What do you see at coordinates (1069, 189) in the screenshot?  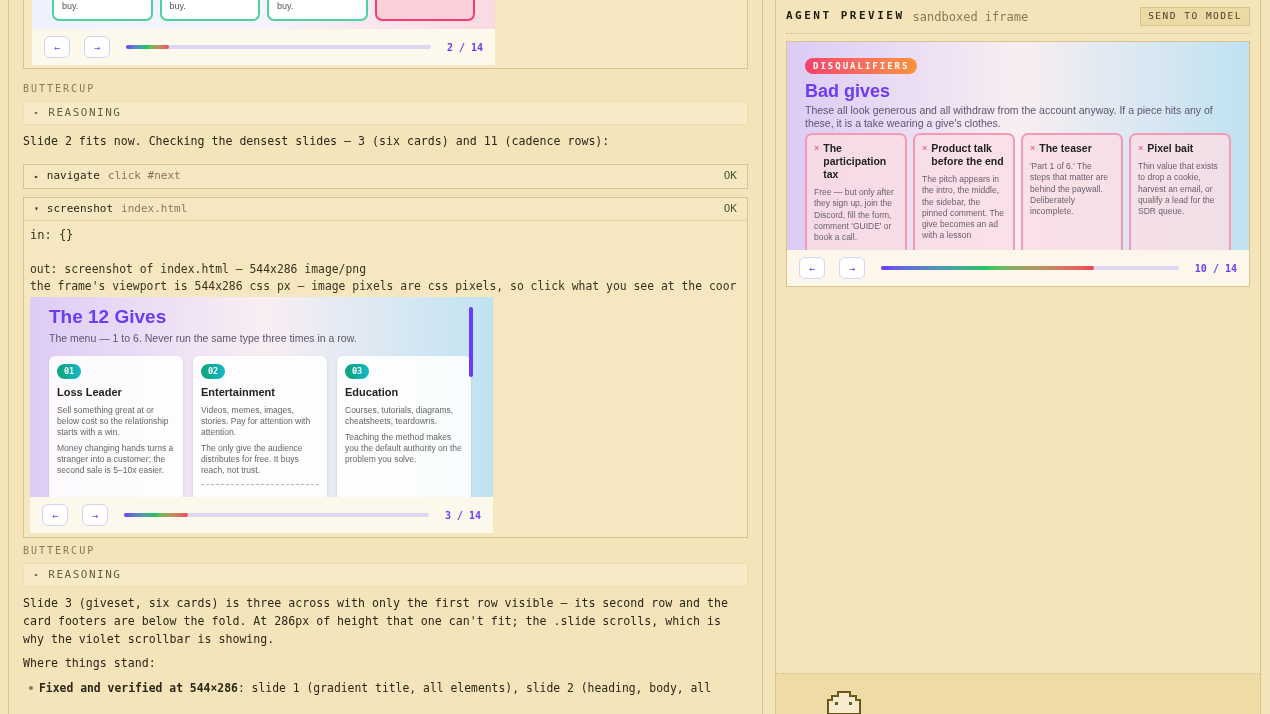 I see `card-text: 'Part 1 of 6.' The steps that matter are behind the paywall. Deliberately incomplete.` at bounding box center [1069, 189].